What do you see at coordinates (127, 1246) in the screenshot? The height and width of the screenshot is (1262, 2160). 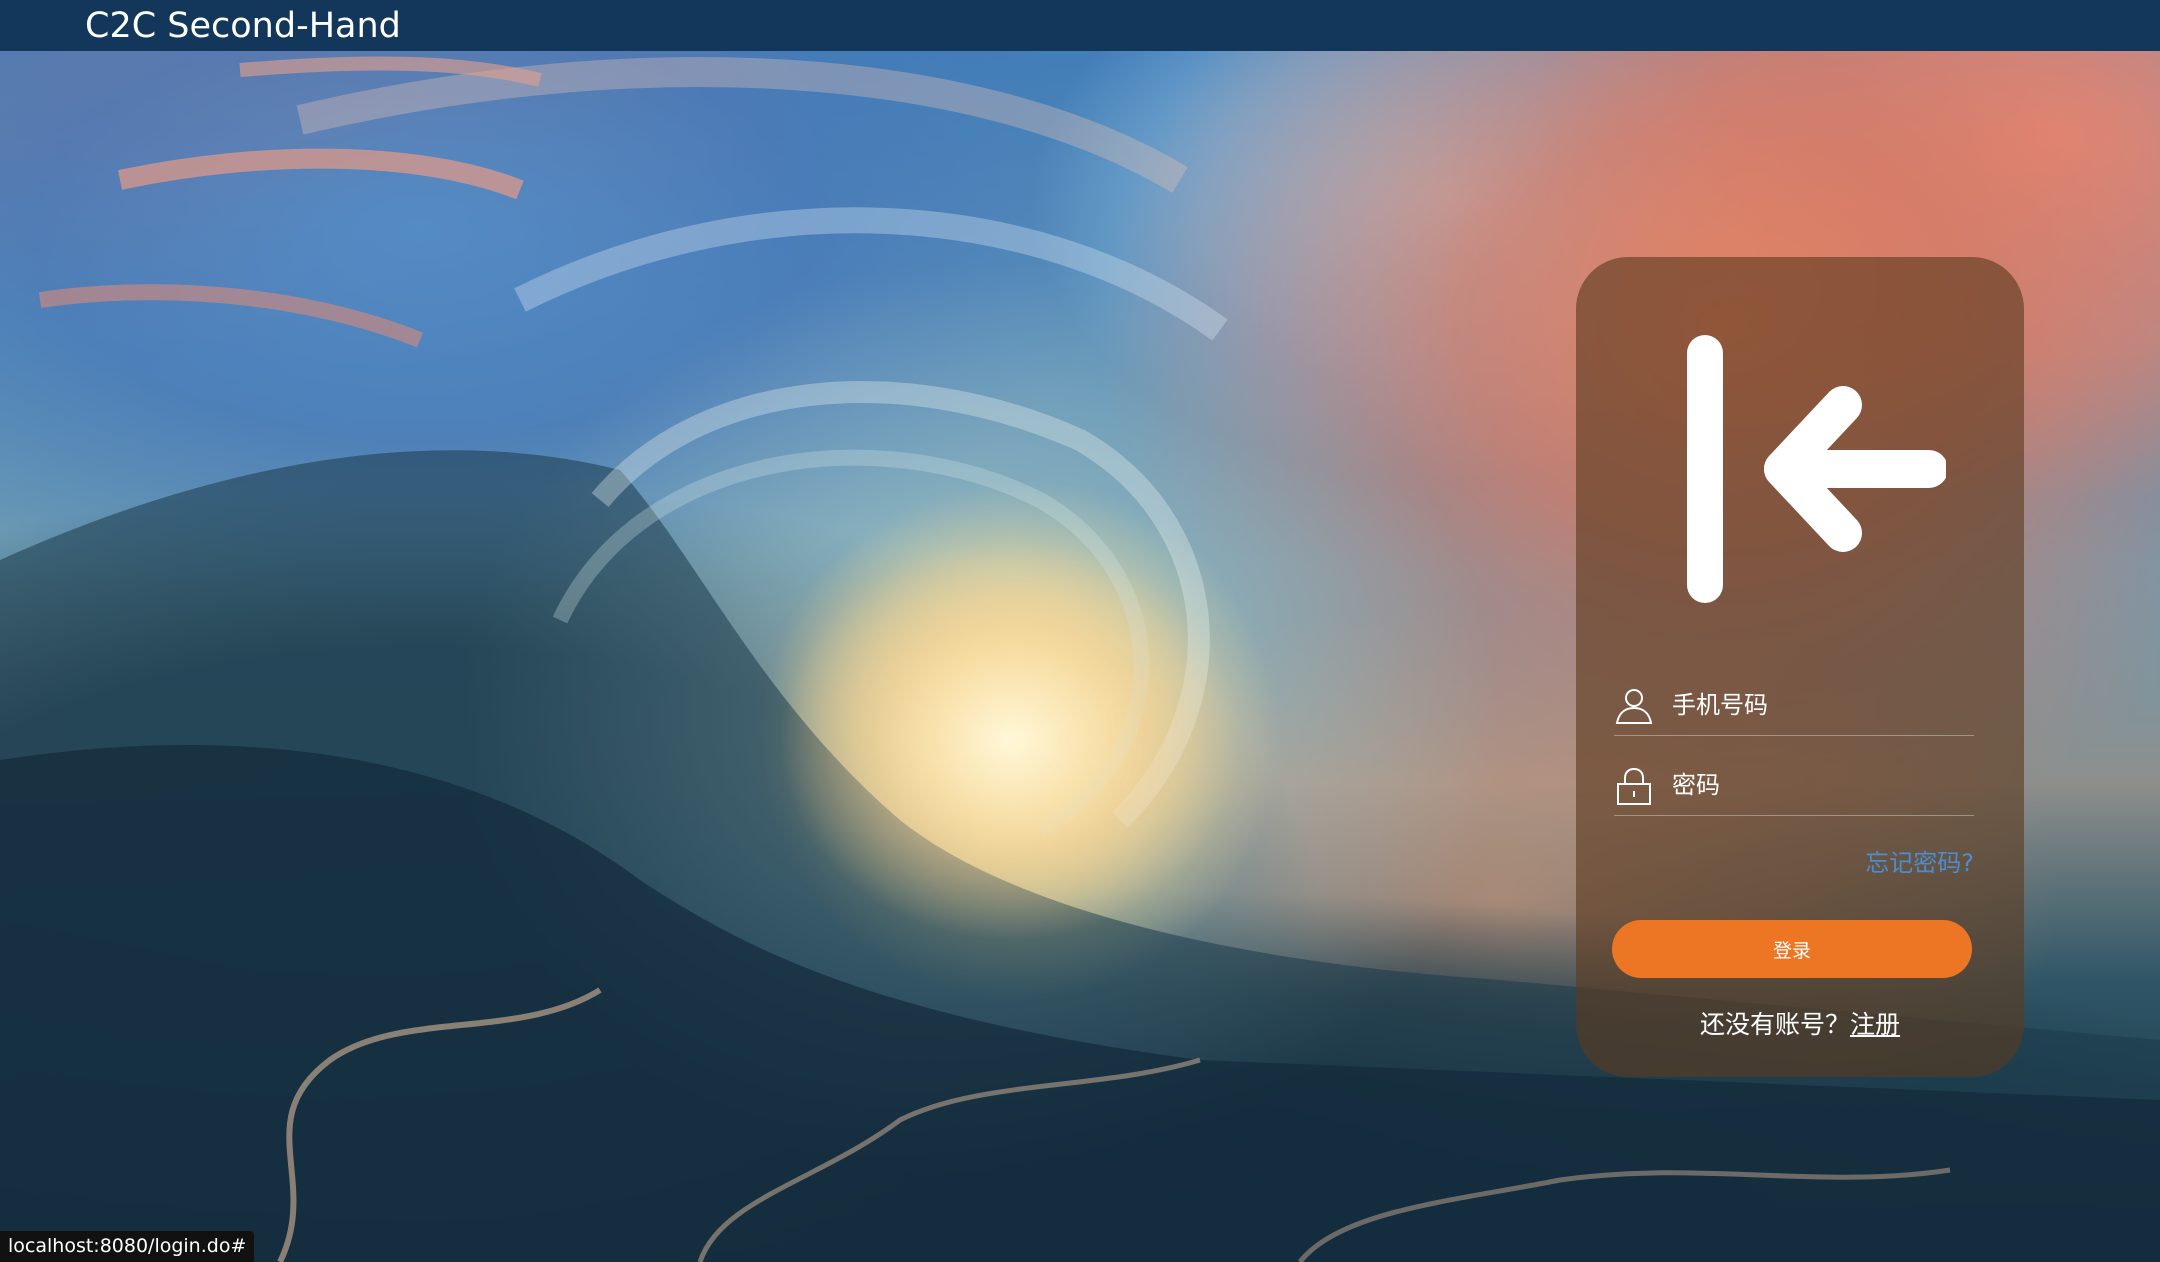 I see `browser-status-bar: localhost:8080/login.do#` at bounding box center [127, 1246].